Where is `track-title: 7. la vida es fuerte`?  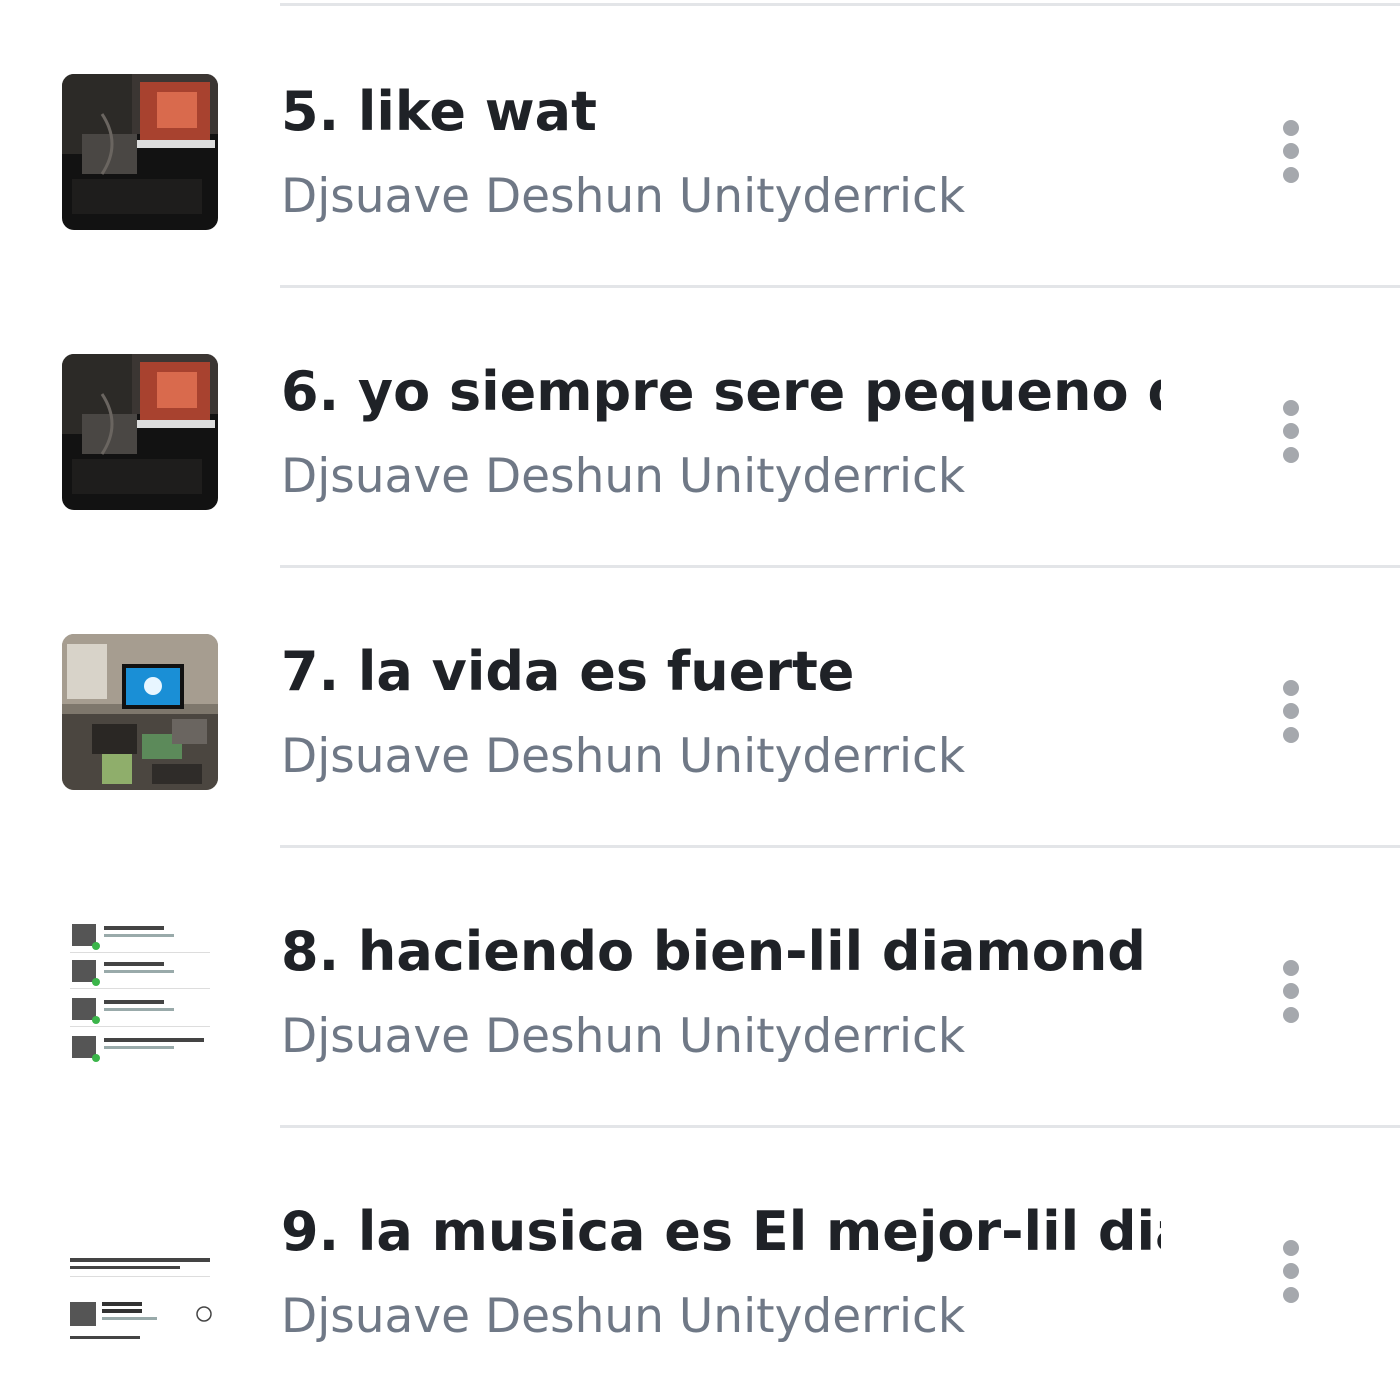 track-title: 7. la vida es fuerte is located at coordinates (568, 671).